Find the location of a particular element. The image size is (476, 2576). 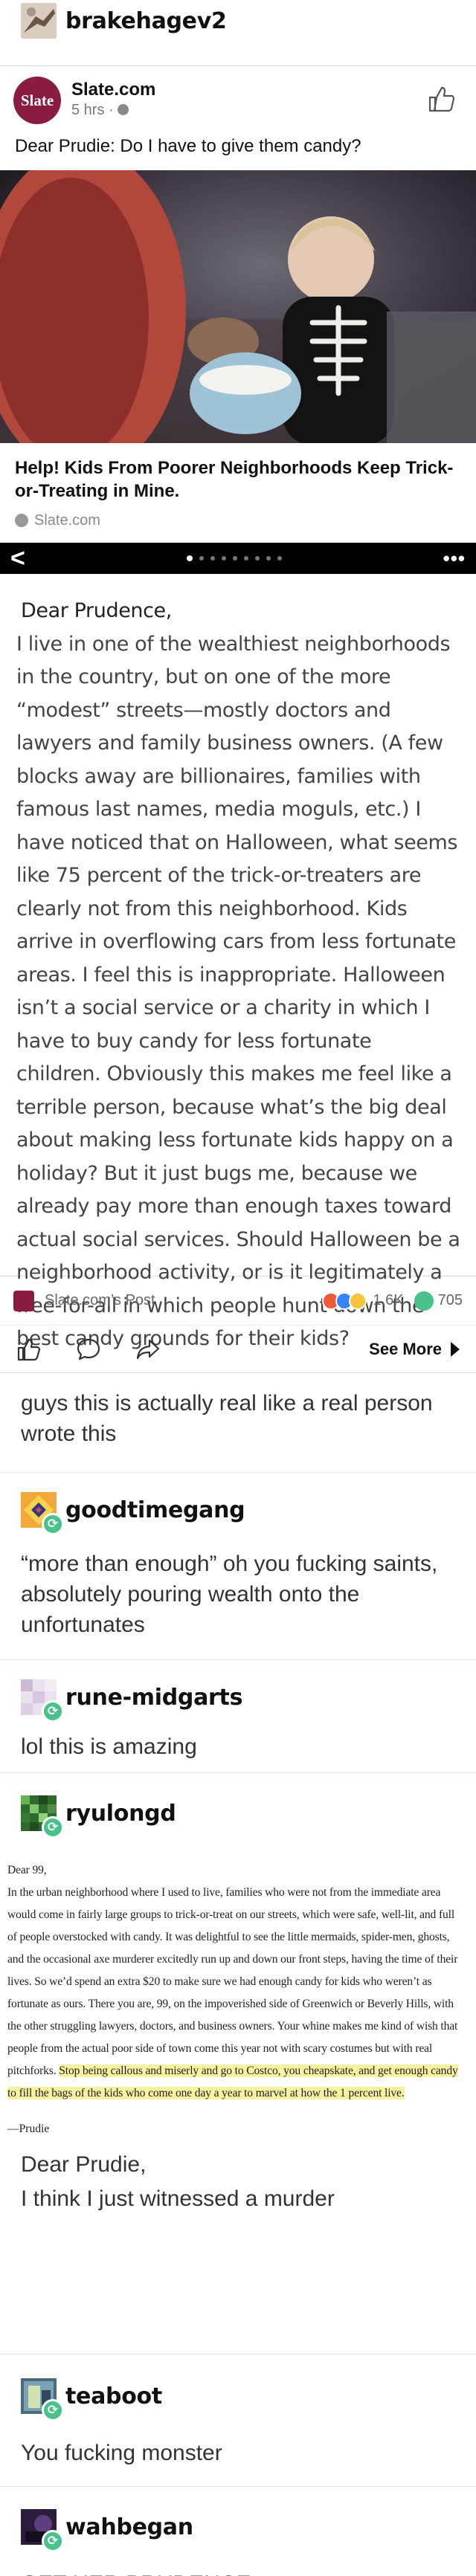

carousel-dots is located at coordinates (234, 558).